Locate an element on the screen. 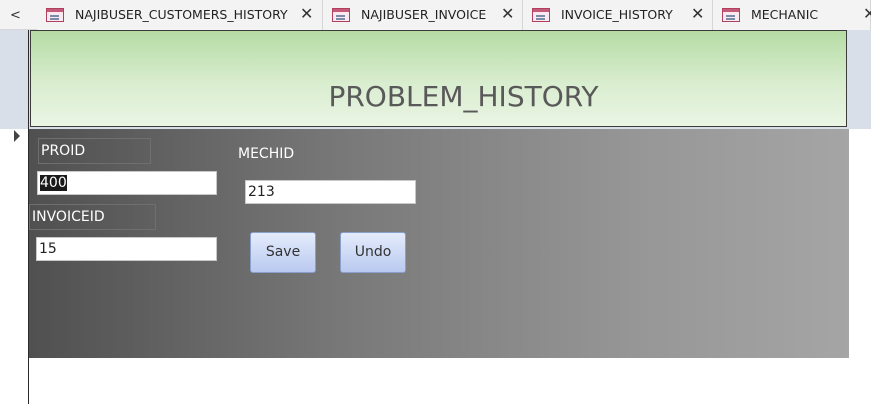  tab-mechanic: MECHANIC ✕ is located at coordinates (792, 15).